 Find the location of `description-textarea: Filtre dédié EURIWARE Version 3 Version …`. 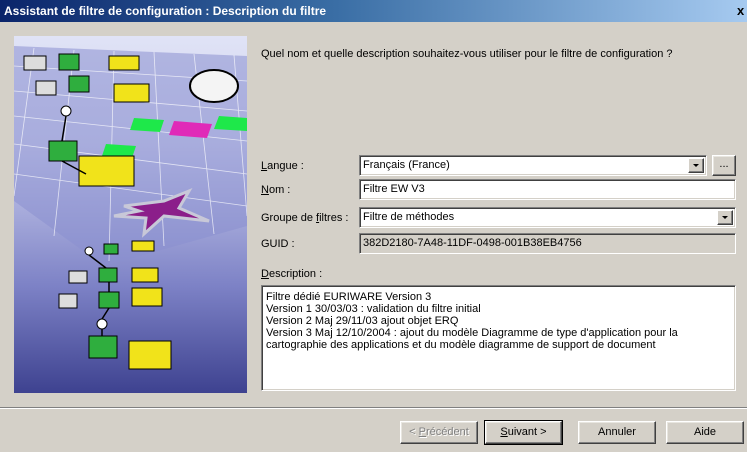

description-textarea: Filtre dédié EURIWARE Version 3 Version … is located at coordinates (498, 338).